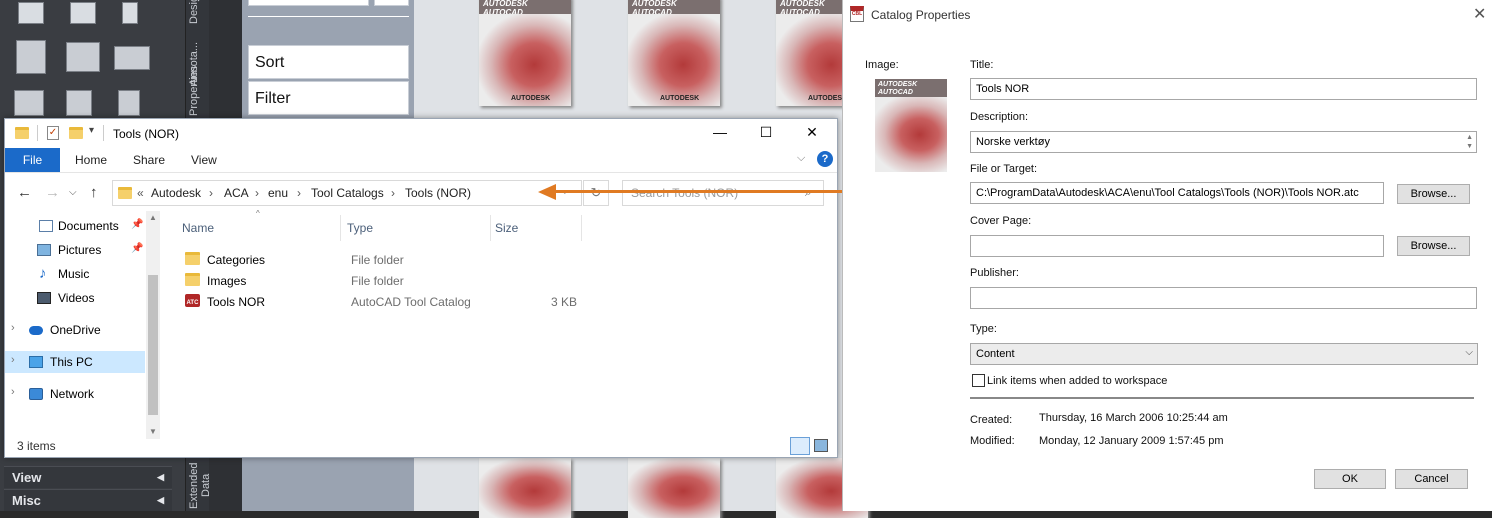  Describe the element at coordinates (1001, 221) in the screenshot. I see `cover-page-label: Cover Page:` at that location.